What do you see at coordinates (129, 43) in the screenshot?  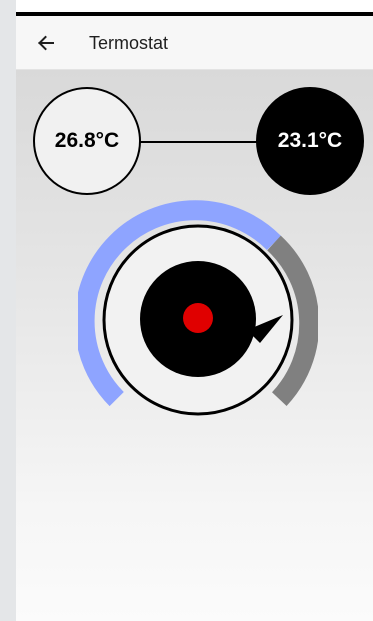 I see `page-title: Termostat` at bounding box center [129, 43].